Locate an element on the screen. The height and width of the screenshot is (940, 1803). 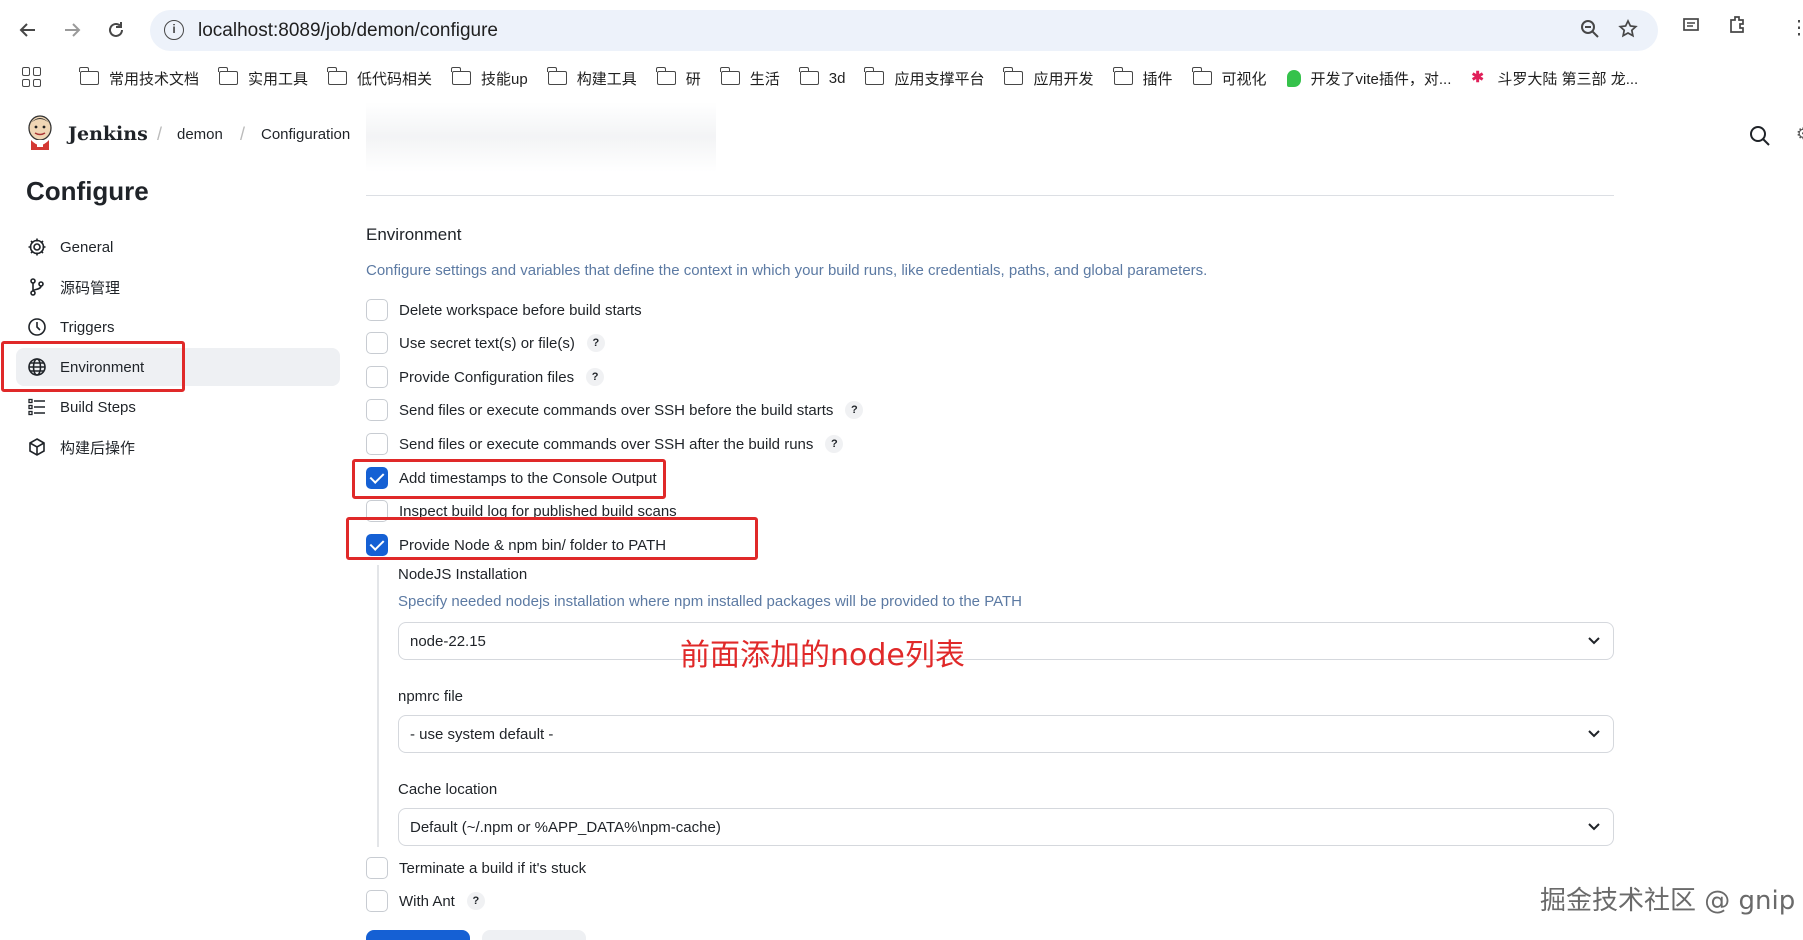
bookmark-item: 生活 is located at coordinates (749, 78).